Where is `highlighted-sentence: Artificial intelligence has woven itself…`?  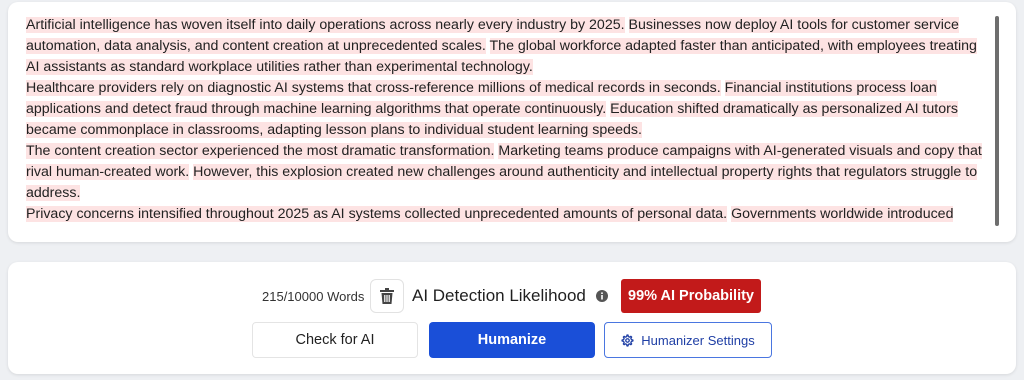
highlighted-sentence: Artificial intelligence has woven itself… is located at coordinates (325, 25).